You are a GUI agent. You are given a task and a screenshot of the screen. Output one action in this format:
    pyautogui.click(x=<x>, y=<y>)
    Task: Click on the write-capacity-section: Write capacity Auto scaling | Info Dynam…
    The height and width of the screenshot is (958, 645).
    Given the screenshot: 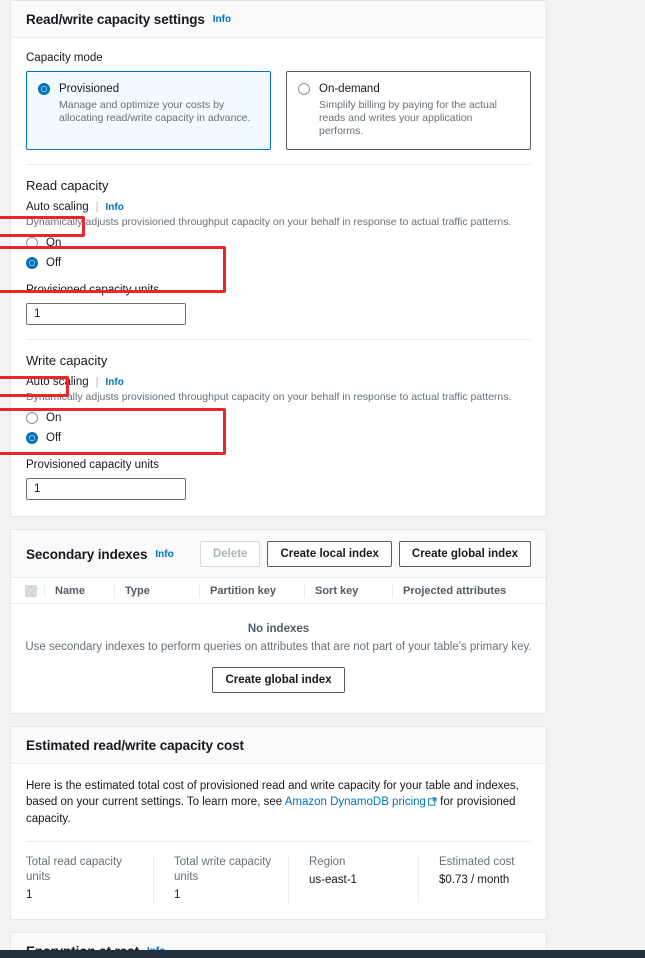 What is the action you would take?
    pyautogui.click(x=278, y=426)
    